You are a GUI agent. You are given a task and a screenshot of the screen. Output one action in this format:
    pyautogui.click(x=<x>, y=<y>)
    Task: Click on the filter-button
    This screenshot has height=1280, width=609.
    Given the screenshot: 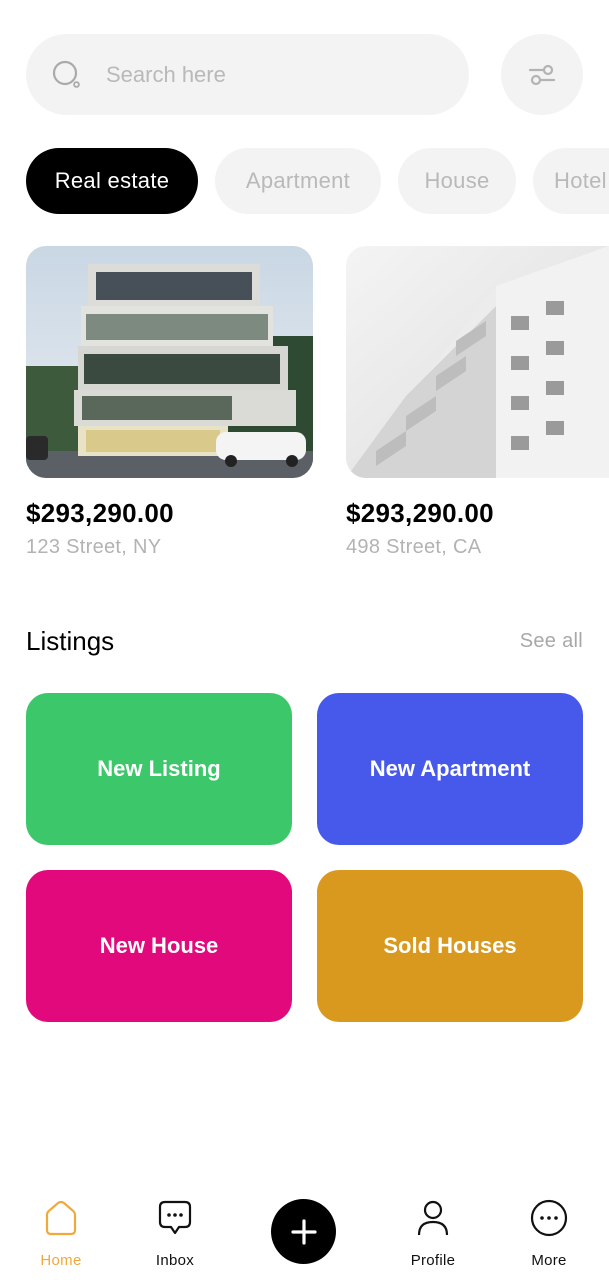 What is the action you would take?
    pyautogui.click(x=542, y=74)
    